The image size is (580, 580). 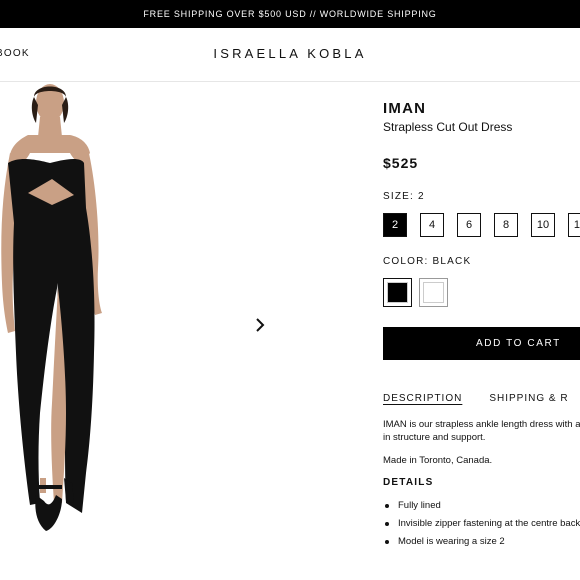 I want to click on product-image, so click(x=51, y=307).